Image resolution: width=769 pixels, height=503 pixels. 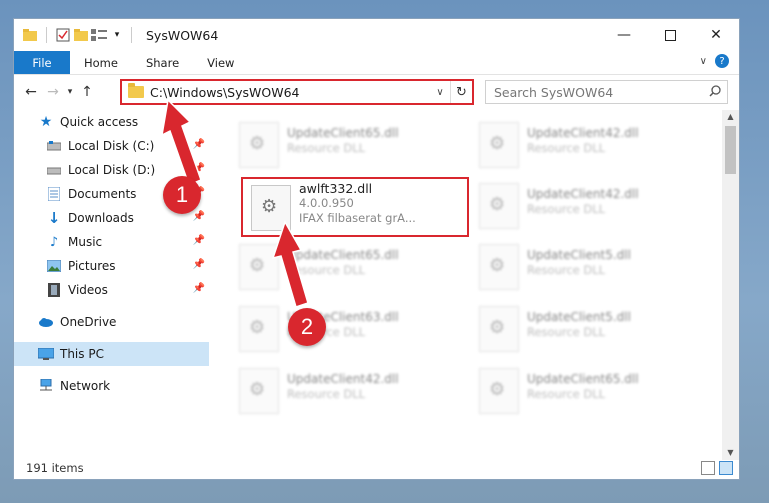 I want to click on scroll-thumb, so click(x=730, y=150).